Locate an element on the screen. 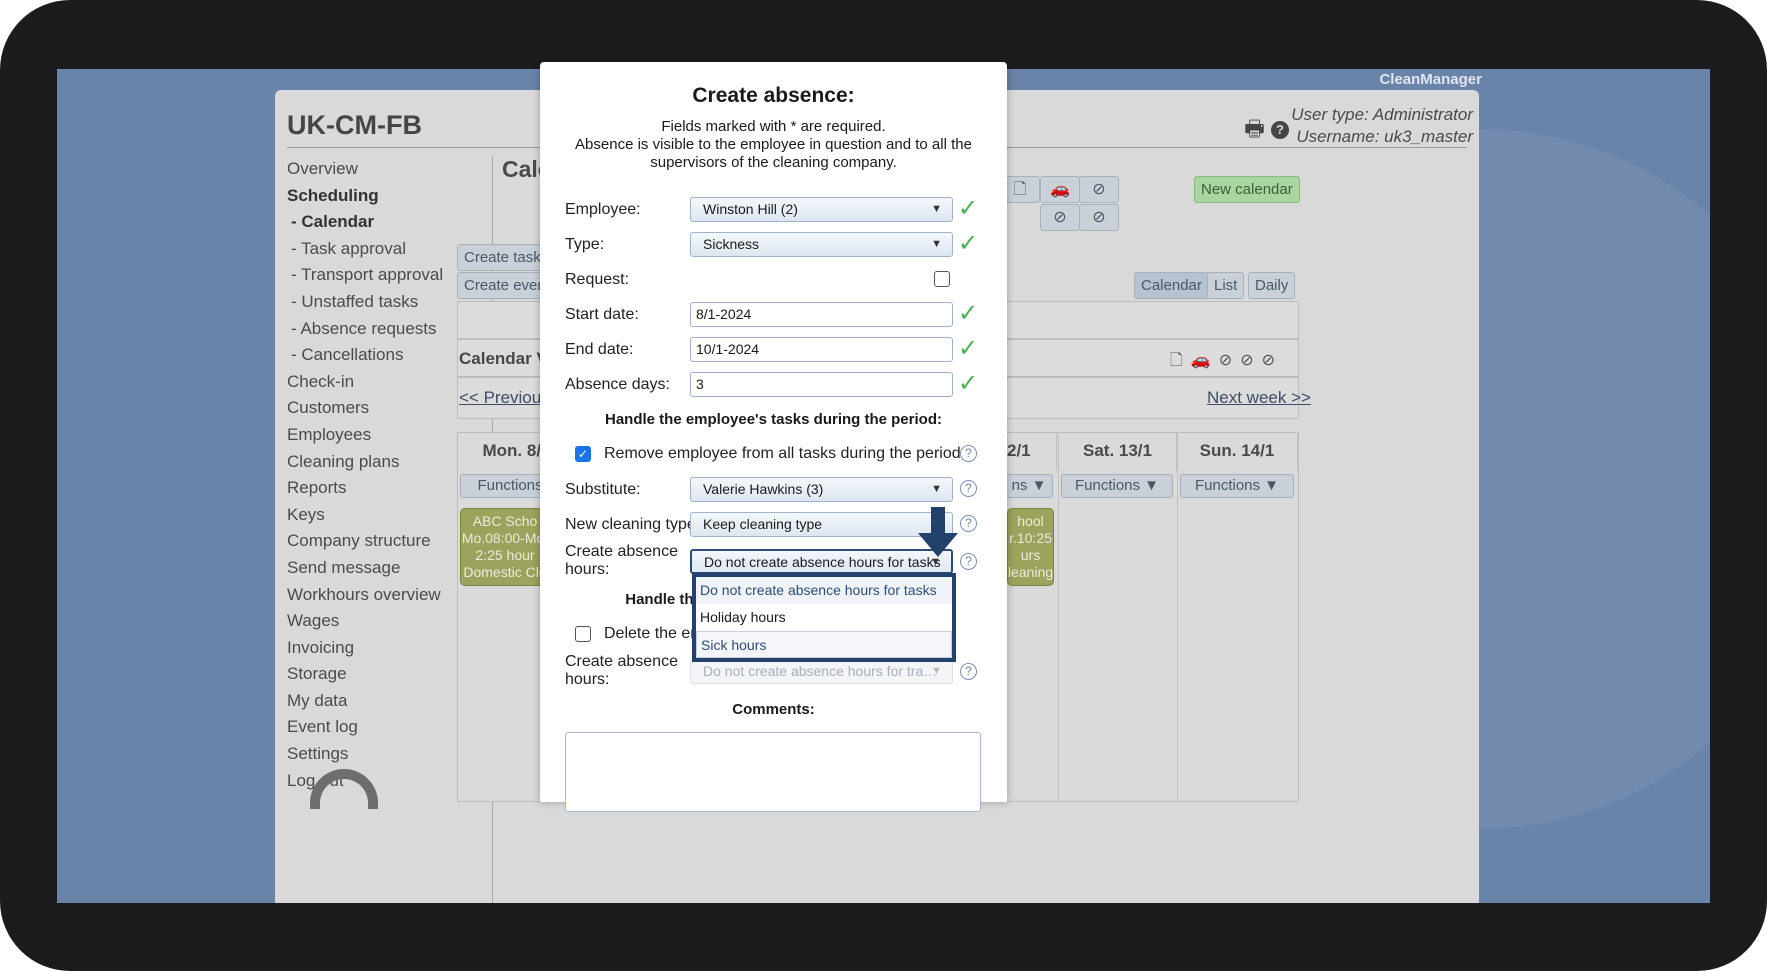 Image resolution: width=1767 pixels, height=971 pixels. arrow-down-icon is located at coordinates (938, 532).